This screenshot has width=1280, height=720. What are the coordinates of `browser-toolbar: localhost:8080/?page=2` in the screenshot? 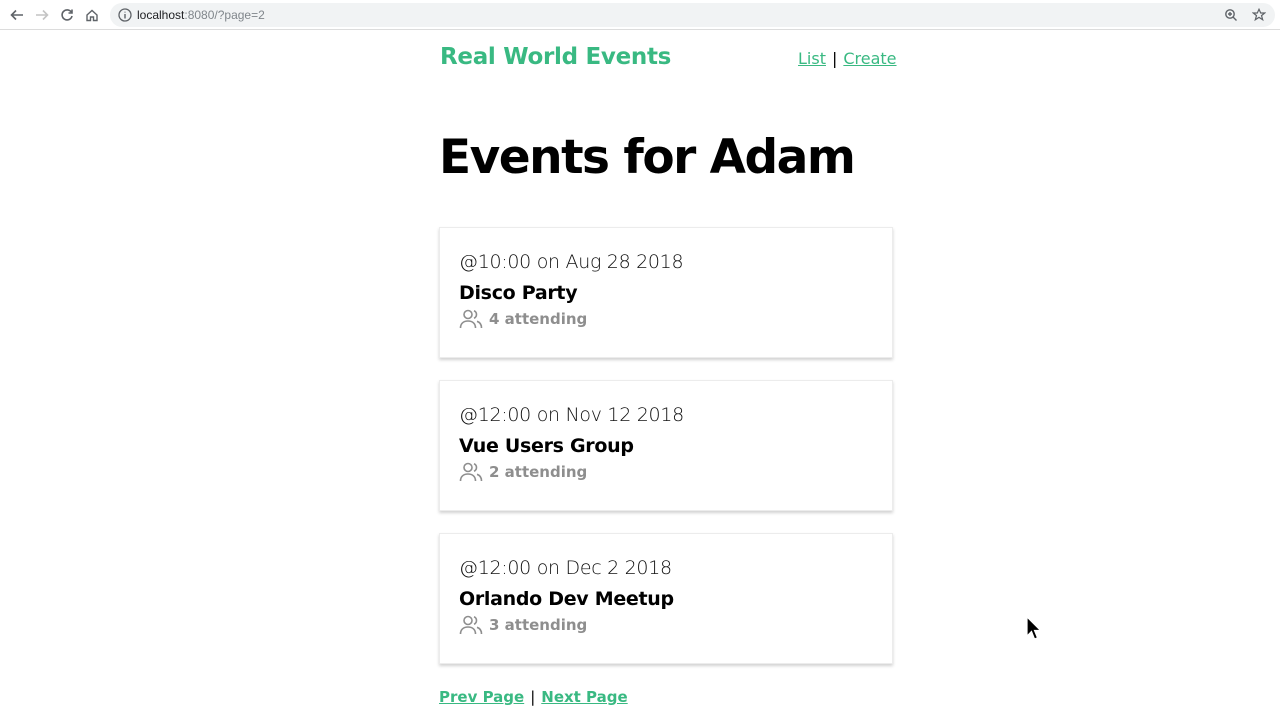 It's located at (640, 15).